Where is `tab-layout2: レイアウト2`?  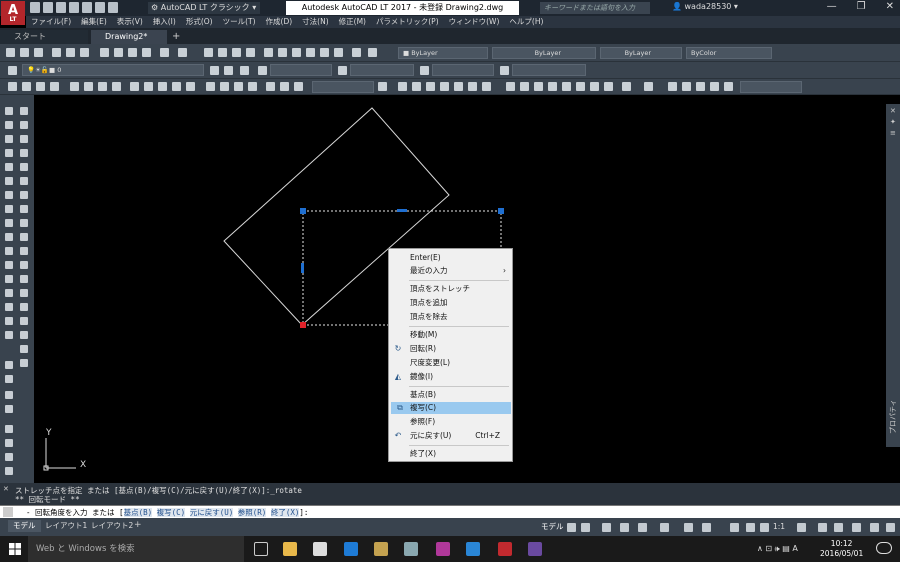
tab-layout2: レイアウト2 is located at coordinates (112, 526).